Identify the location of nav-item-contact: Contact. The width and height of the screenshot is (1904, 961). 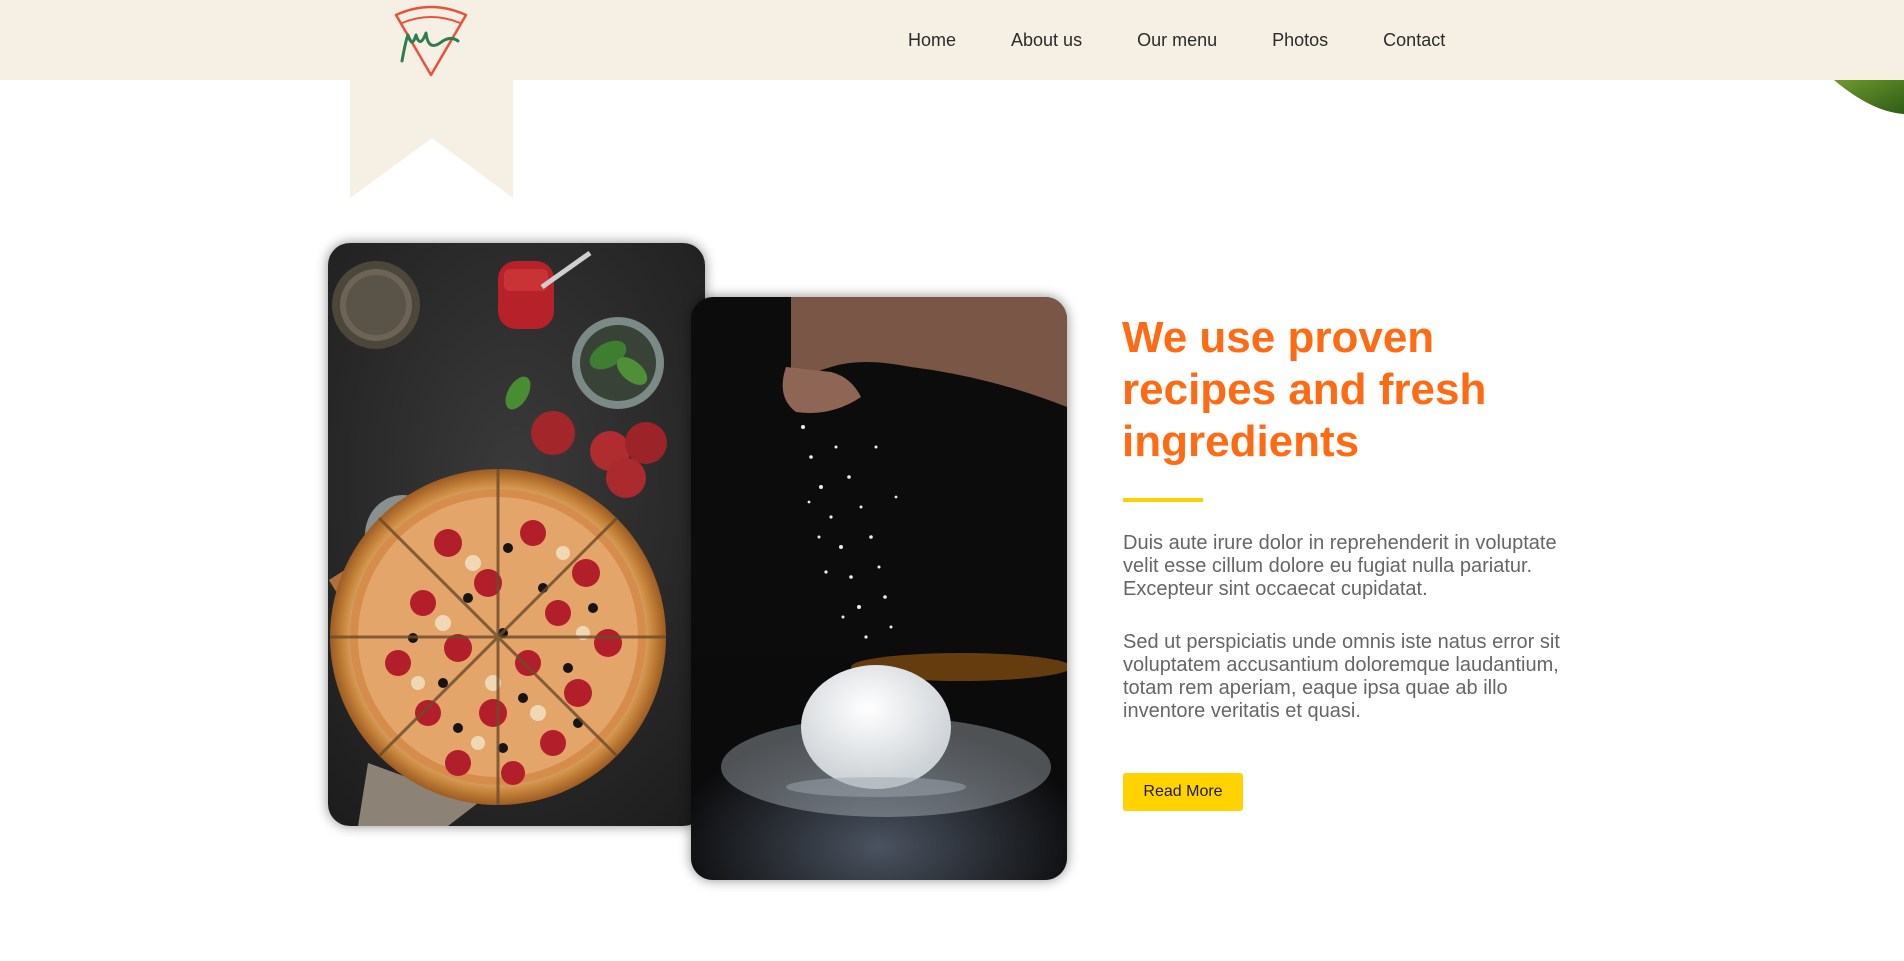
(1414, 40).